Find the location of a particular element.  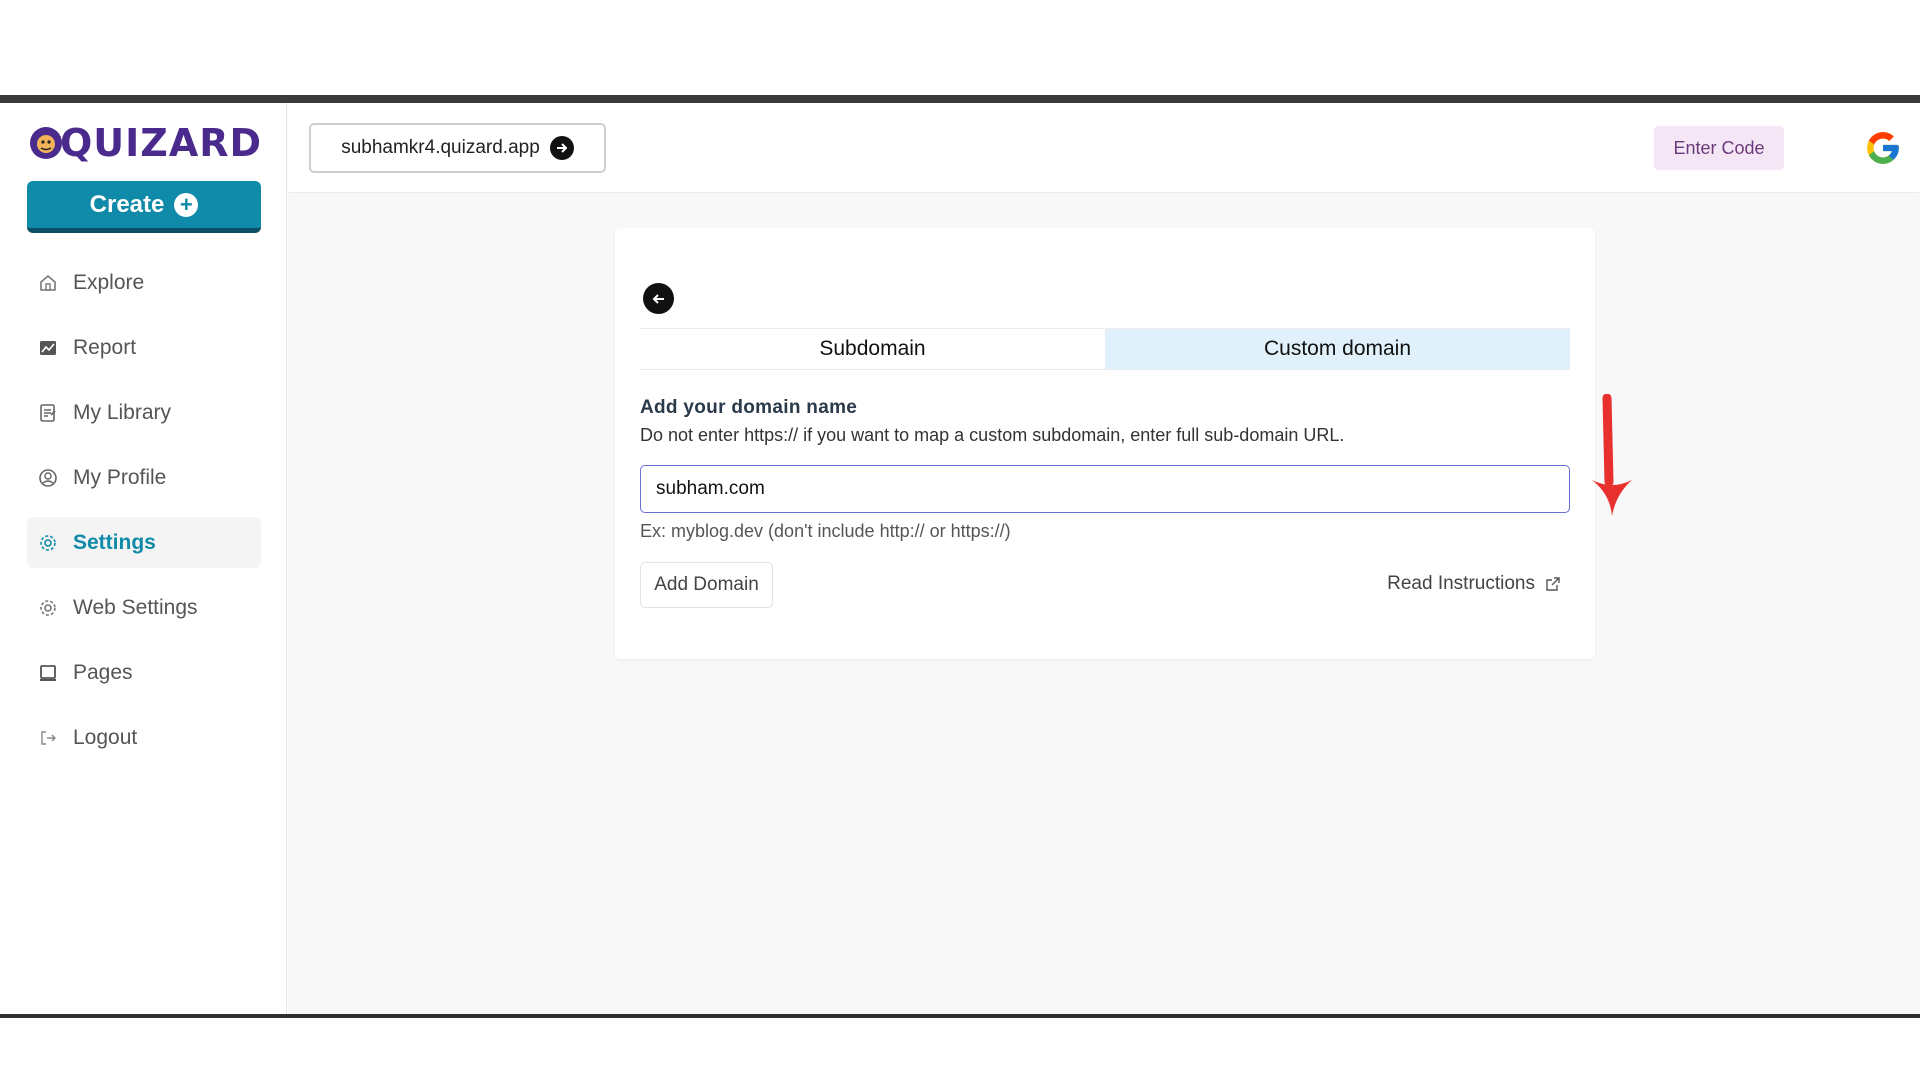

wizard-mascot-icon is located at coordinates (46, 143).